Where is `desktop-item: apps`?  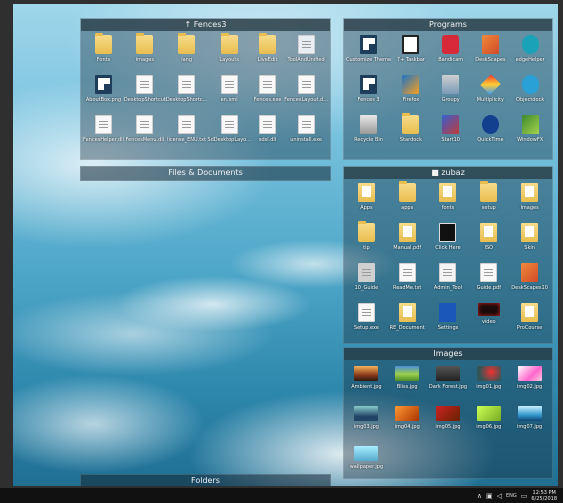
desktop-item: apps is located at coordinates (407, 202).